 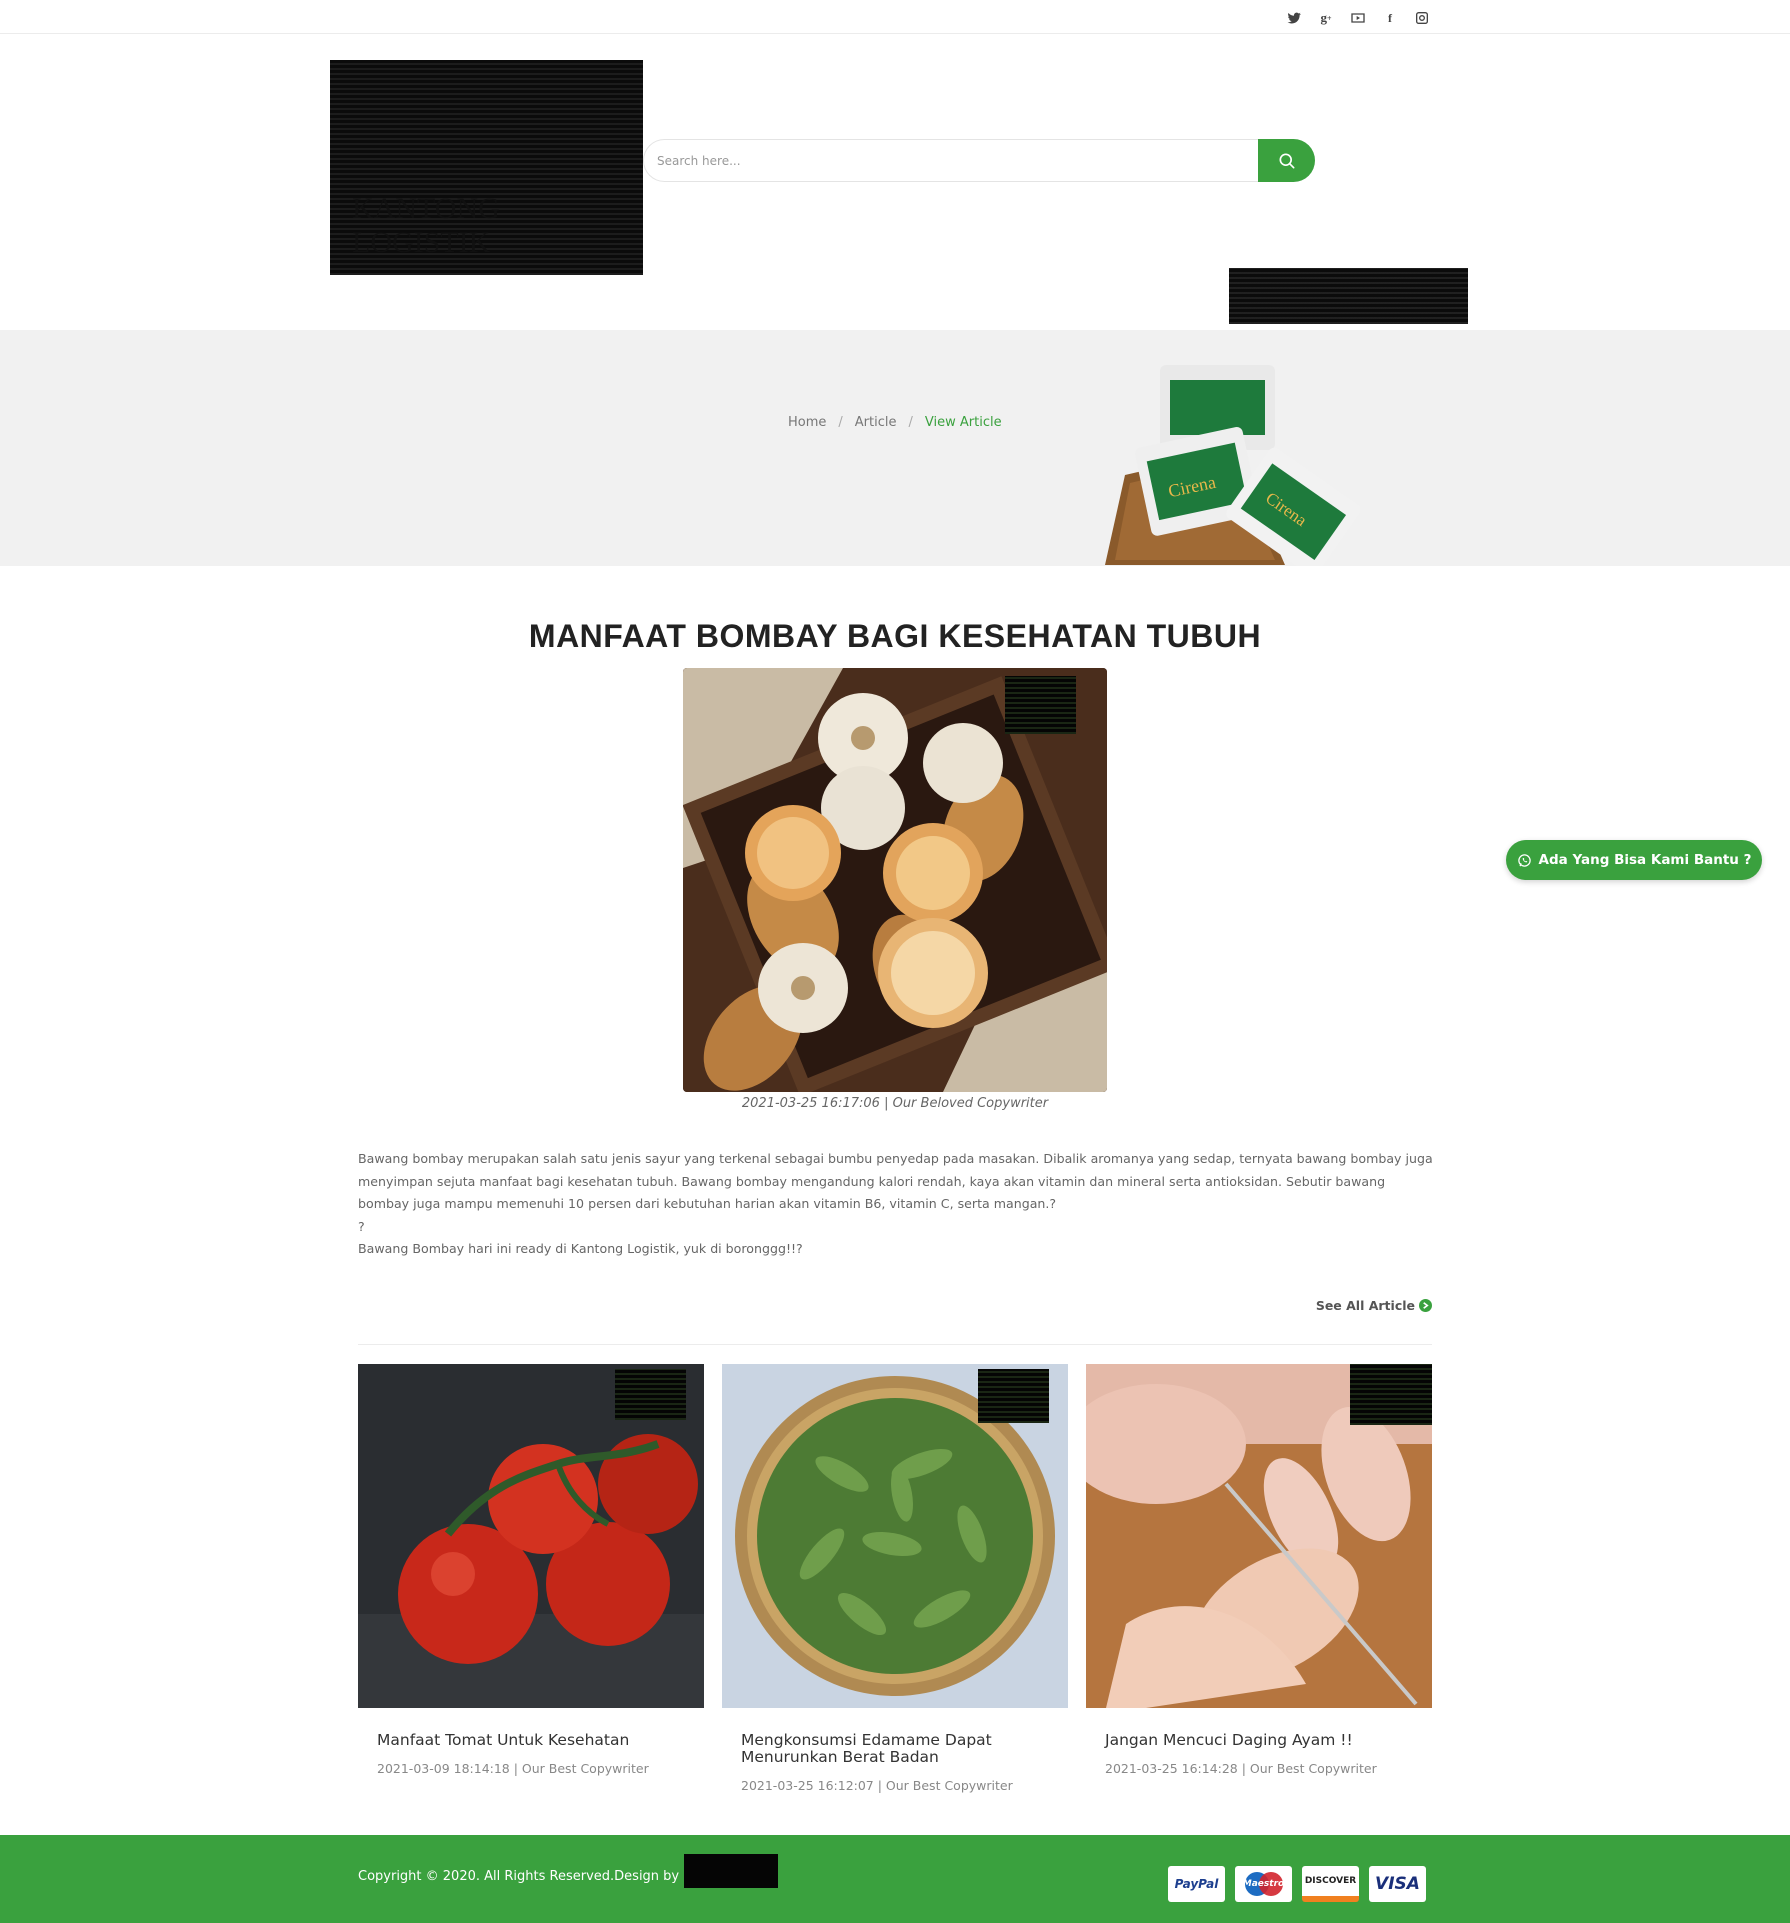 What do you see at coordinates (1196, 1884) in the screenshot?
I see `paypal-logo: PayPal` at bounding box center [1196, 1884].